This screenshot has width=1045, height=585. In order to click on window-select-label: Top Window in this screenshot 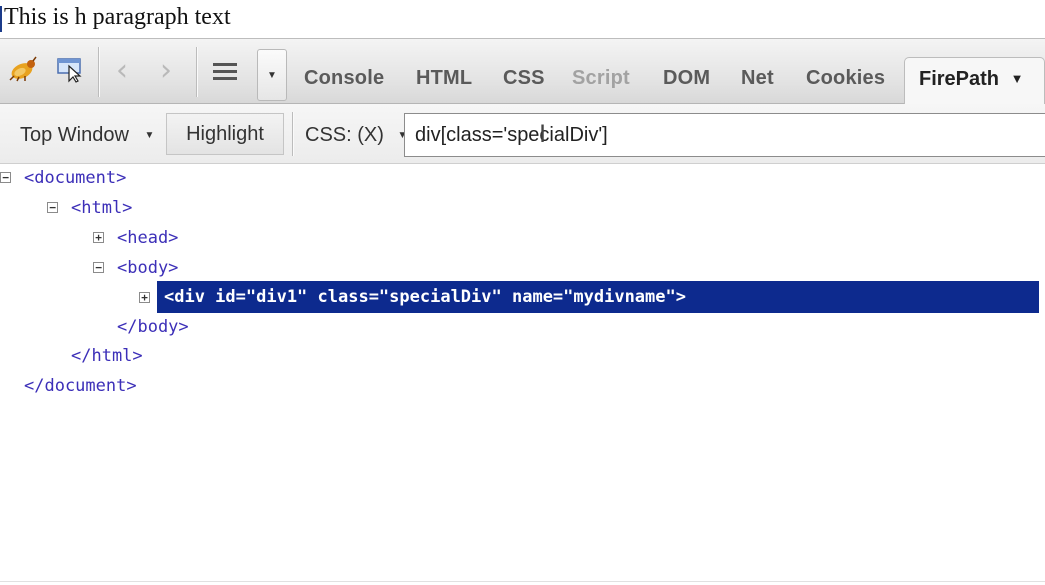, I will do `click(74, 135)`.